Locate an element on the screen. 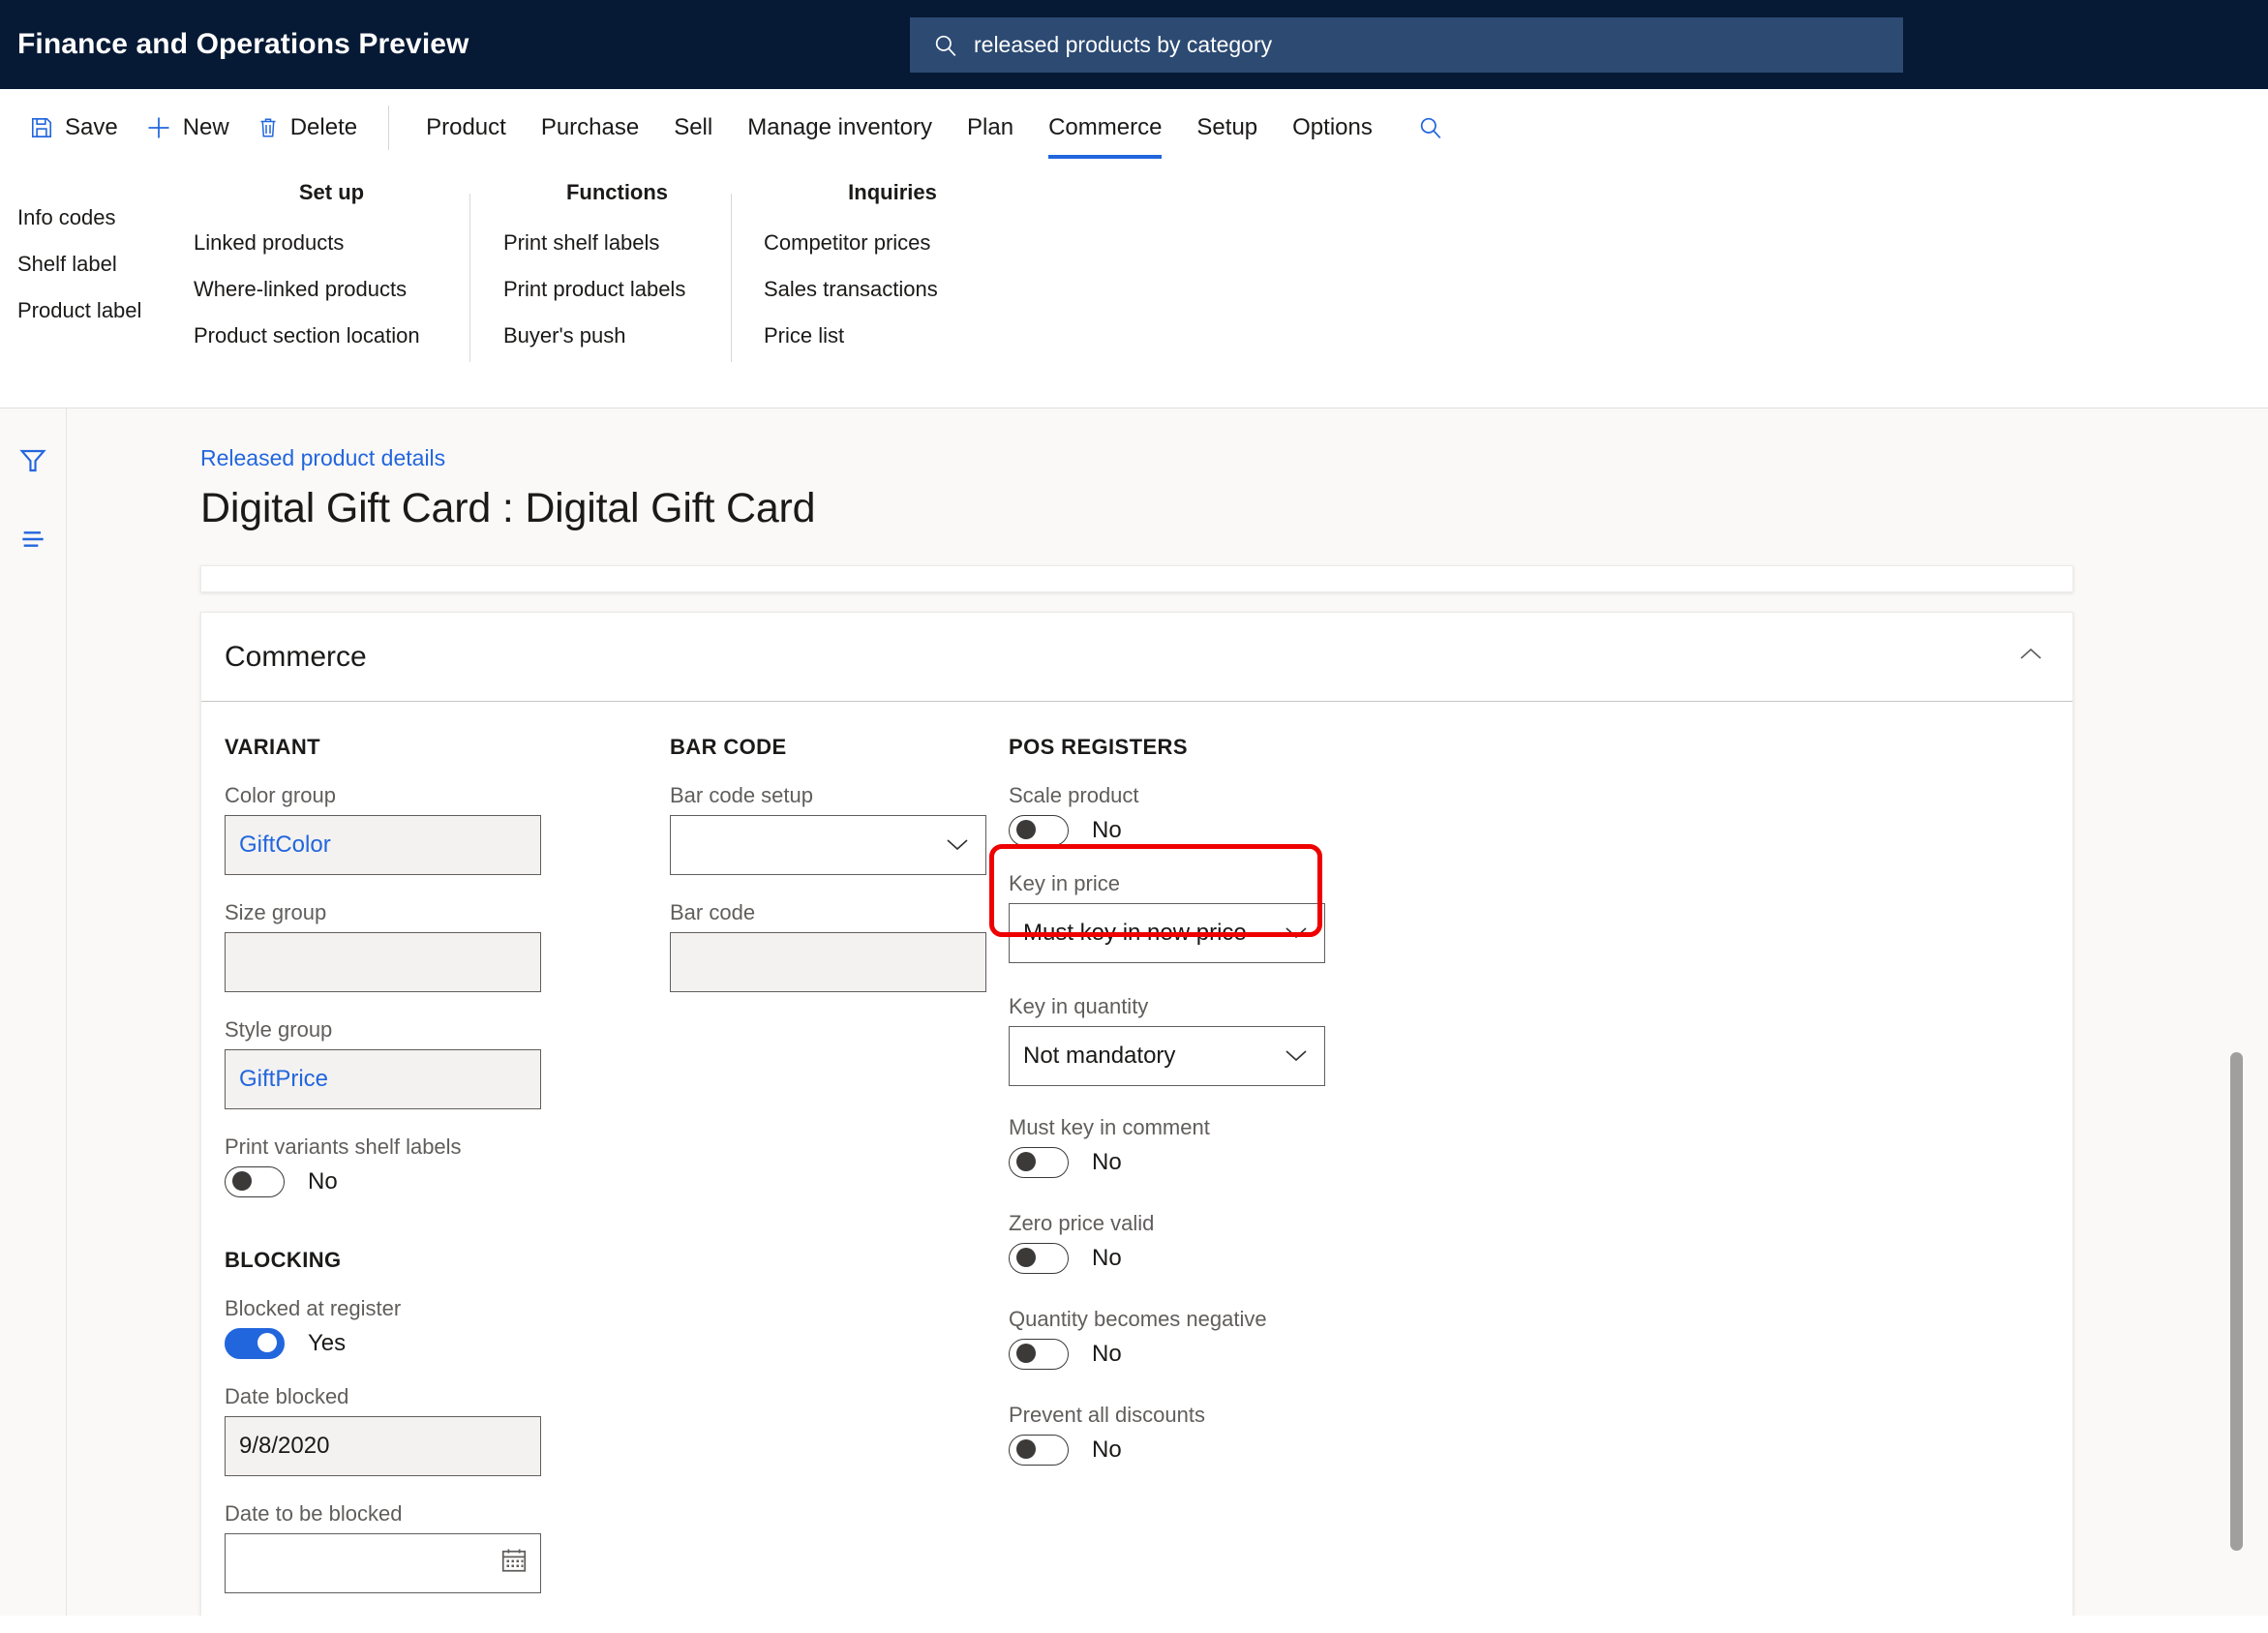 The height and width of the screenshot is (1633, 2268). menu-item-product-section-location: Product section location is located at coordinates (331, 335).